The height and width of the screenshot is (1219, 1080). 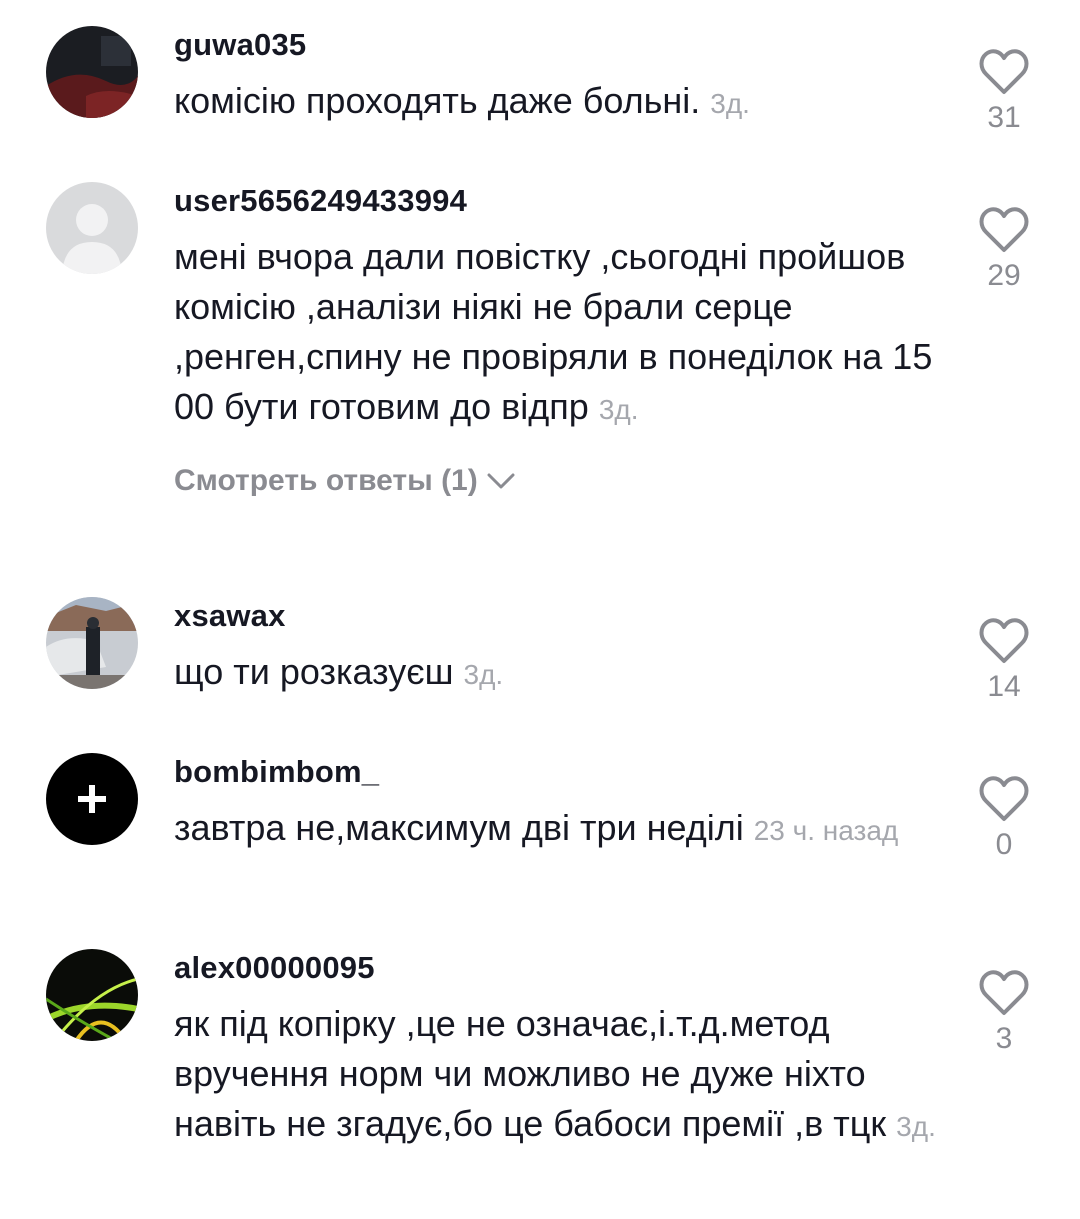 What do you see at coordinates (826, 830) in the screenshot?
I see `comment-time: 23 ч. назад` at bounding box center [826, 830].